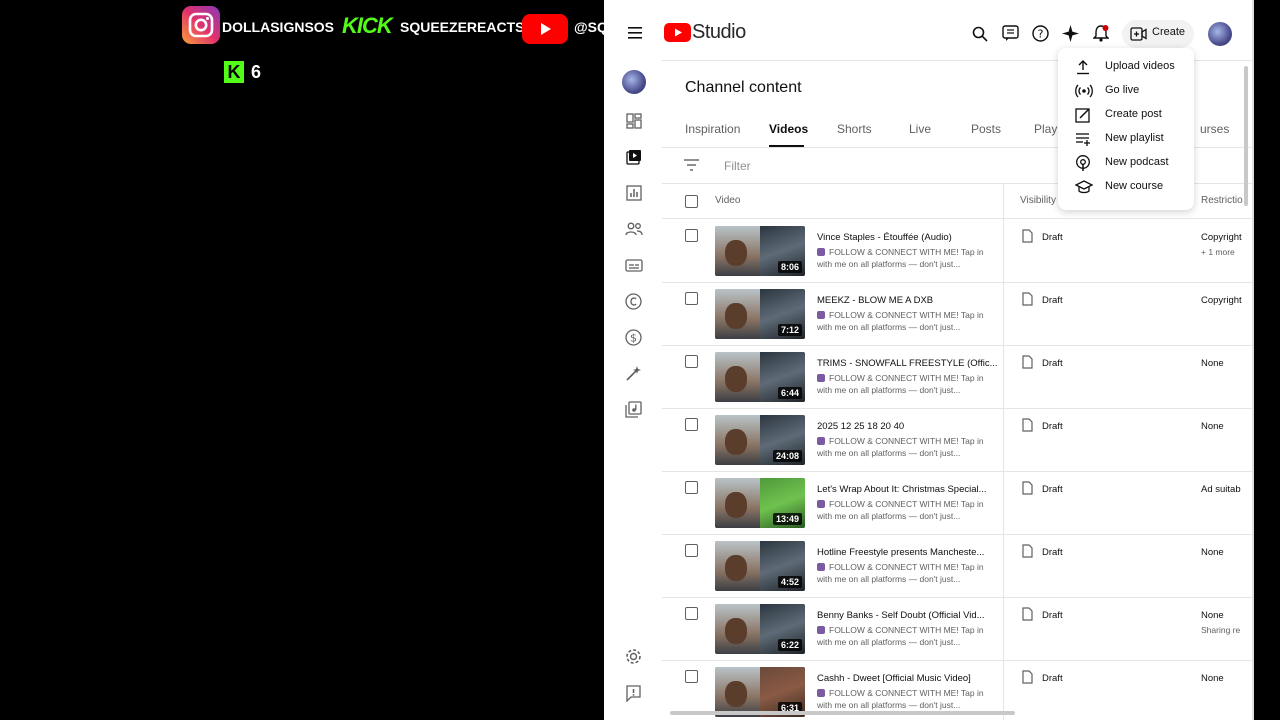 This screenshot has width=1280, height=720. Describe the element at coordinates (760, 692) in the screenshot. I see `video-thumbnail: 6:31` at that location.